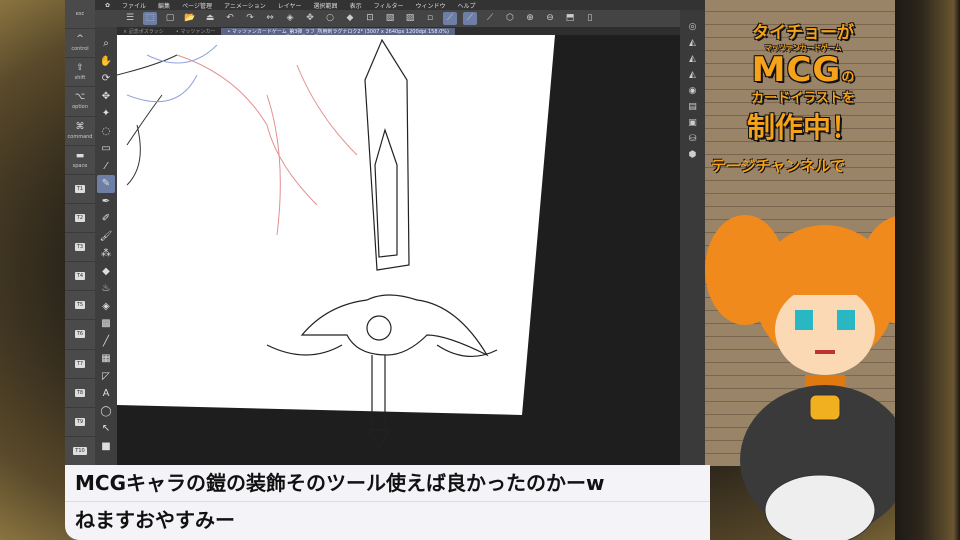 The height and width of the screenshot is (540, 960). Describe the element at coordinates (130, 18) in the screenshot. I see `menu-icon: ☰` at that location.